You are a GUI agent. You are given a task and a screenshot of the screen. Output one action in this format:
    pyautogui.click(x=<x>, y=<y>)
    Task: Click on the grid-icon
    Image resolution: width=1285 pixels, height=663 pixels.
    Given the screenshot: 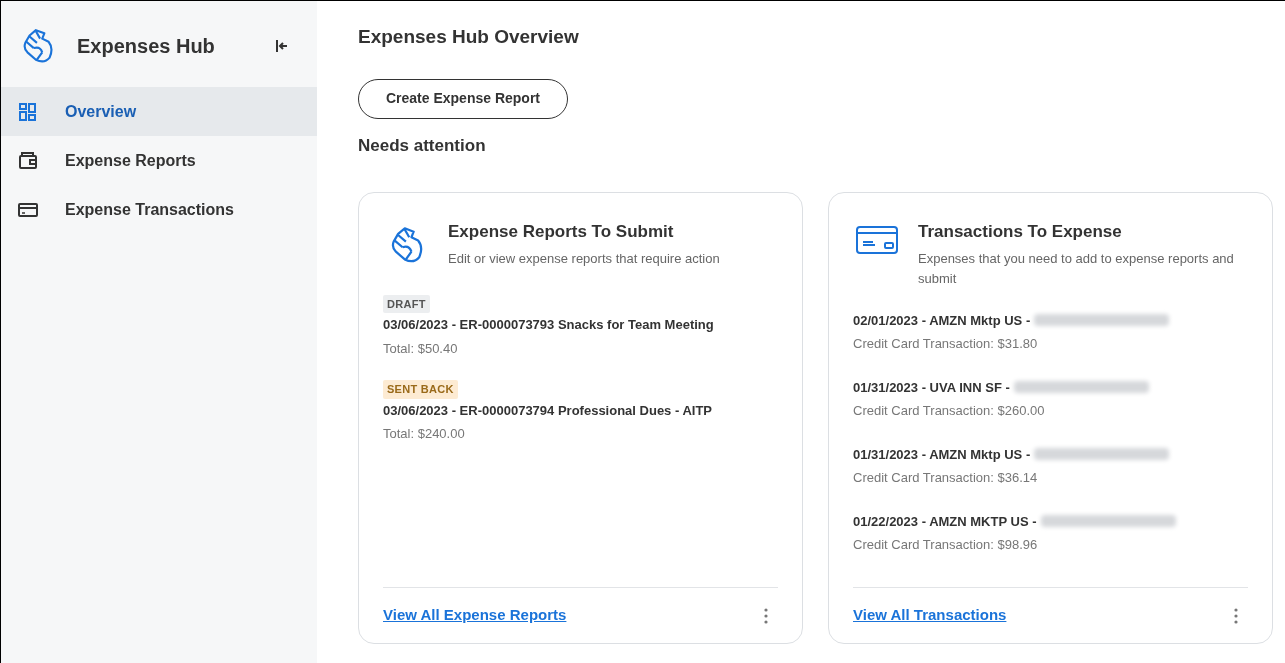 What is the action you would take?
    pyautogui.click(x=28, y=111)
    